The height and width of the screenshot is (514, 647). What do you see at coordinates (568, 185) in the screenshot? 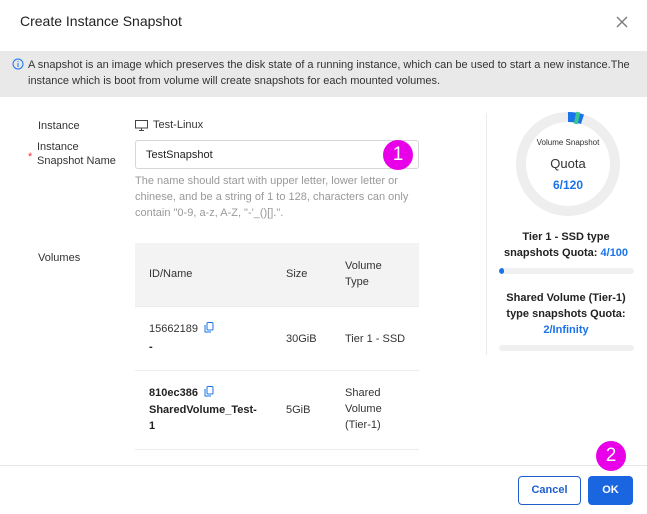
I see `ring-value: 6/120` at bounding box center [568, 185].